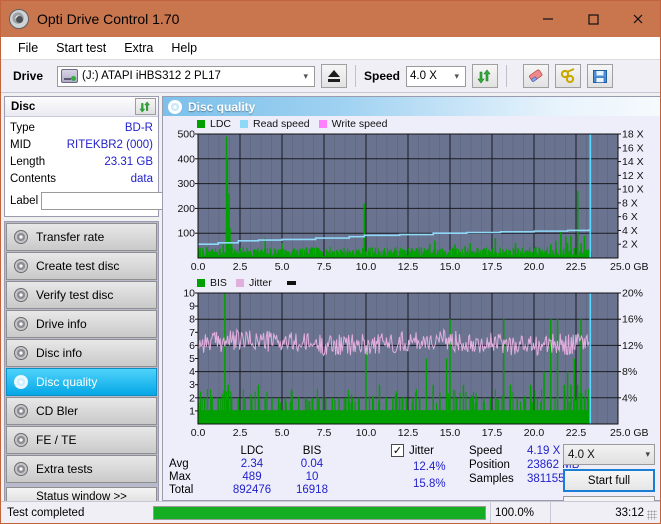 Image resolution: width=661 pixels, height=524 pixels. Describe the element at coordinates (609, 454) in the screenshot. I see `test-speed-select: 4.0 X ▾` at that location.